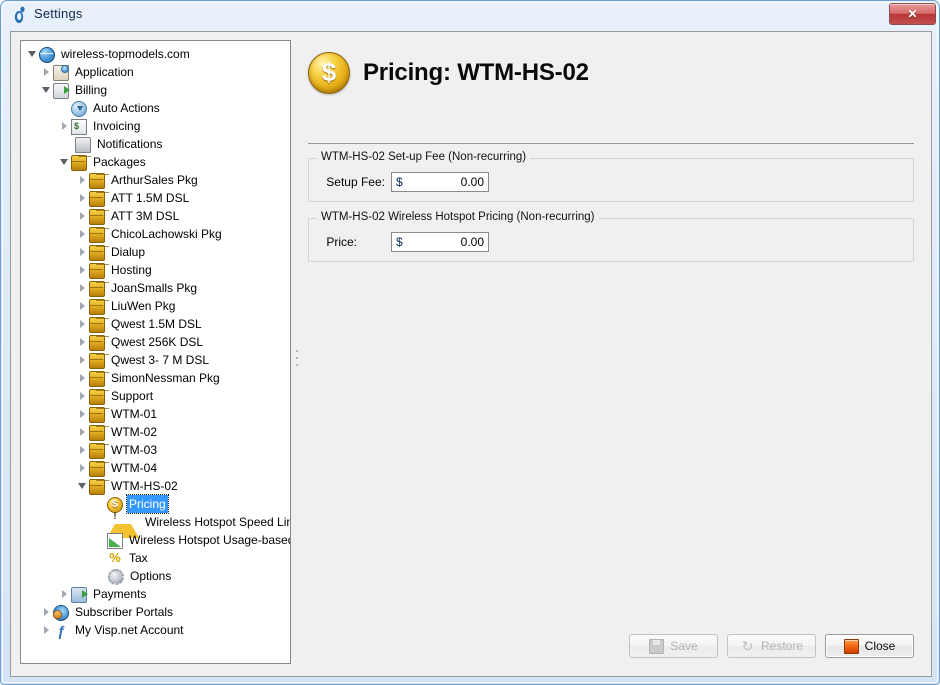 The height and width of the screenshot is (685, 940). I want to click on tree-item-label: JoanSmalls Pkg, so click(154, 288).